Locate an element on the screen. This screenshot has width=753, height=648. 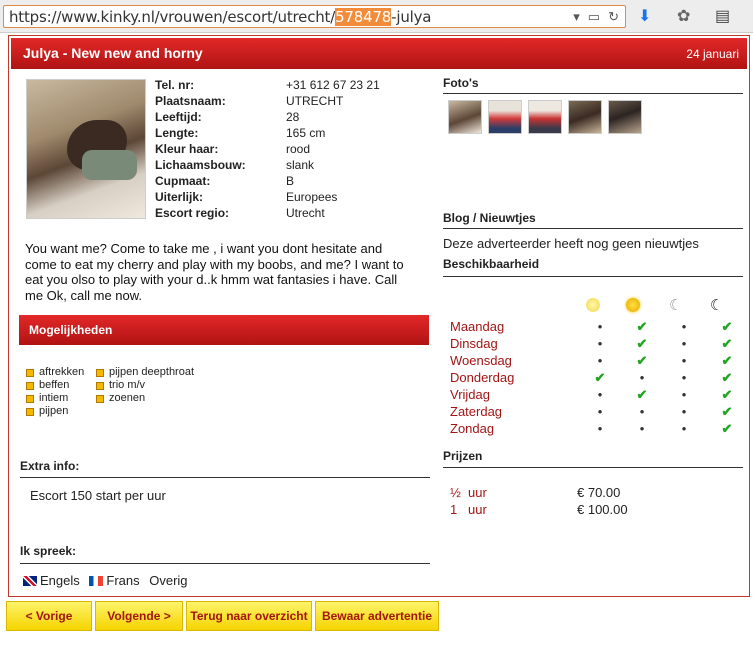
profile-value: Utrecht is located at coordinates (305, 213).